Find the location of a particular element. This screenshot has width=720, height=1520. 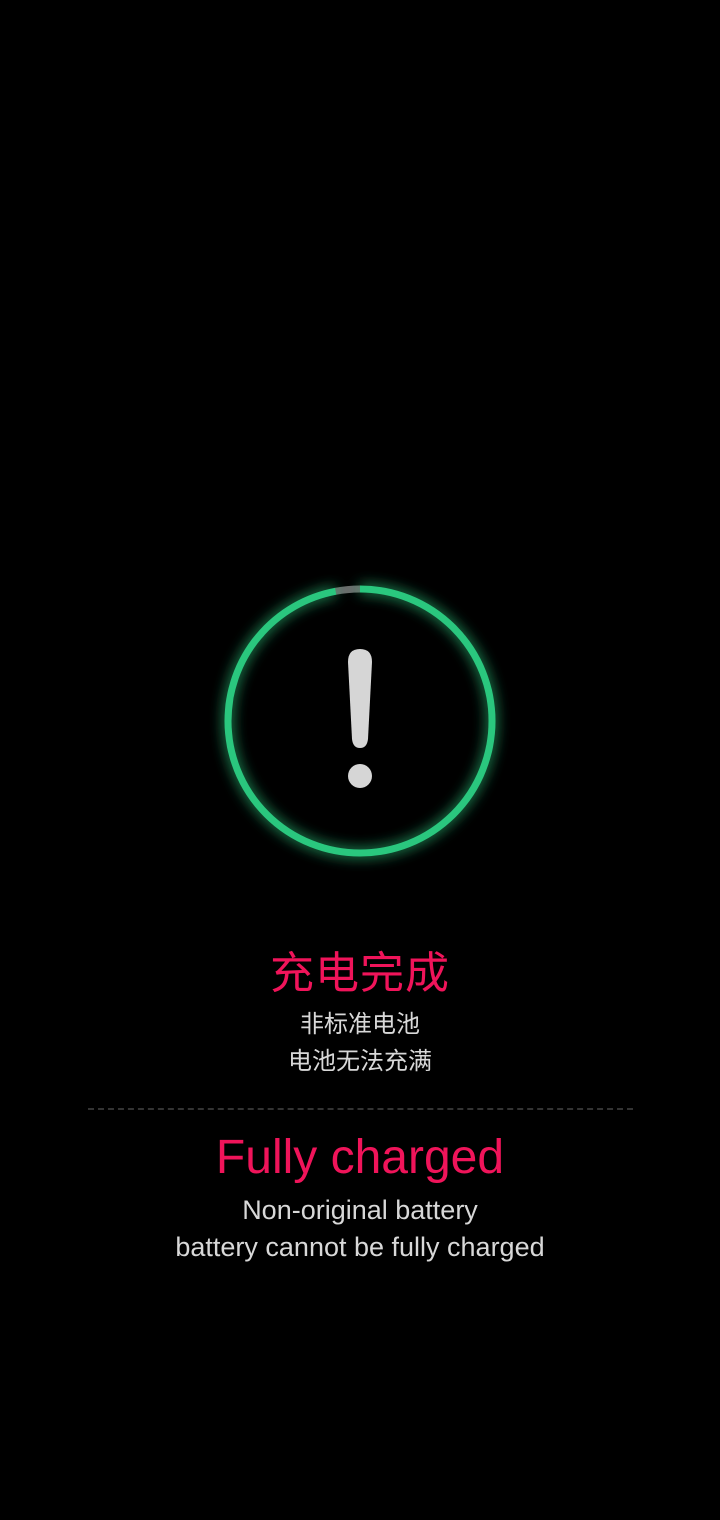

status-title-cn: 充电完成 is located at coordinates (360, 973).